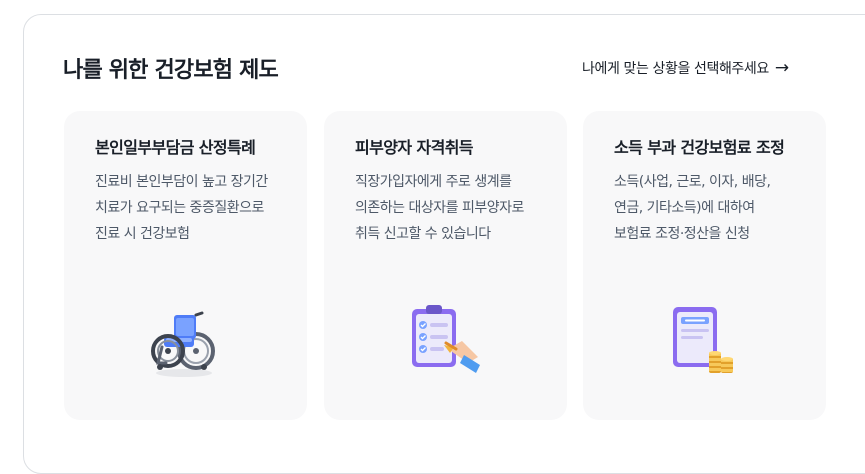 The image size is (865, 474). I want to click on clipboard-checklist-icon, so click(444, 341).